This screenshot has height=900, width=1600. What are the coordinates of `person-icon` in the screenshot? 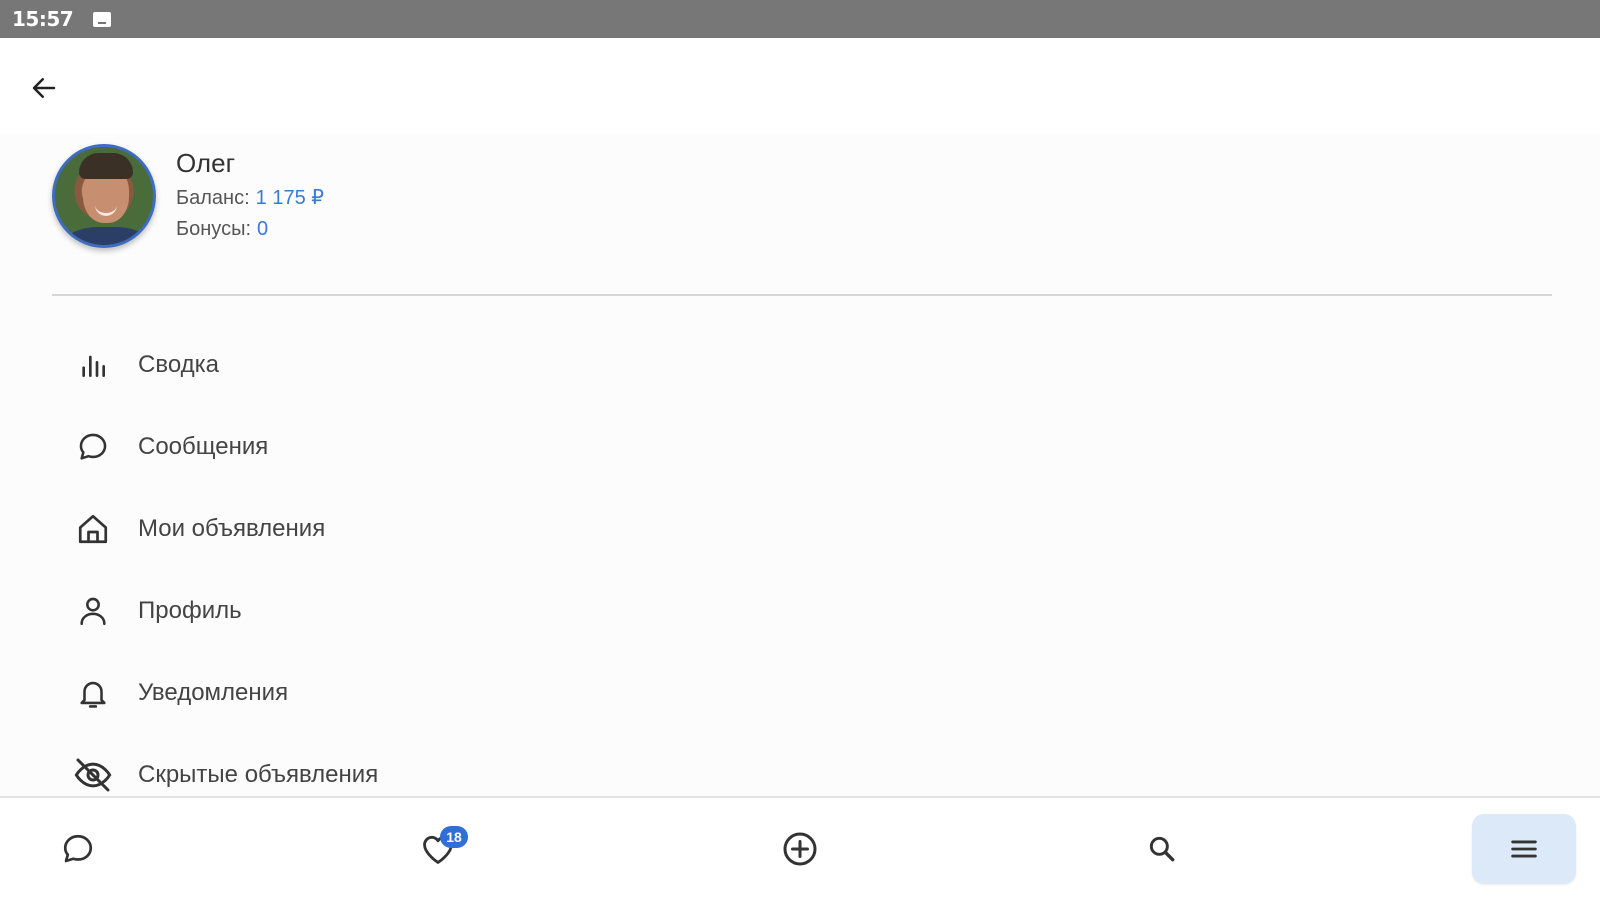 It's located at (93, 611).